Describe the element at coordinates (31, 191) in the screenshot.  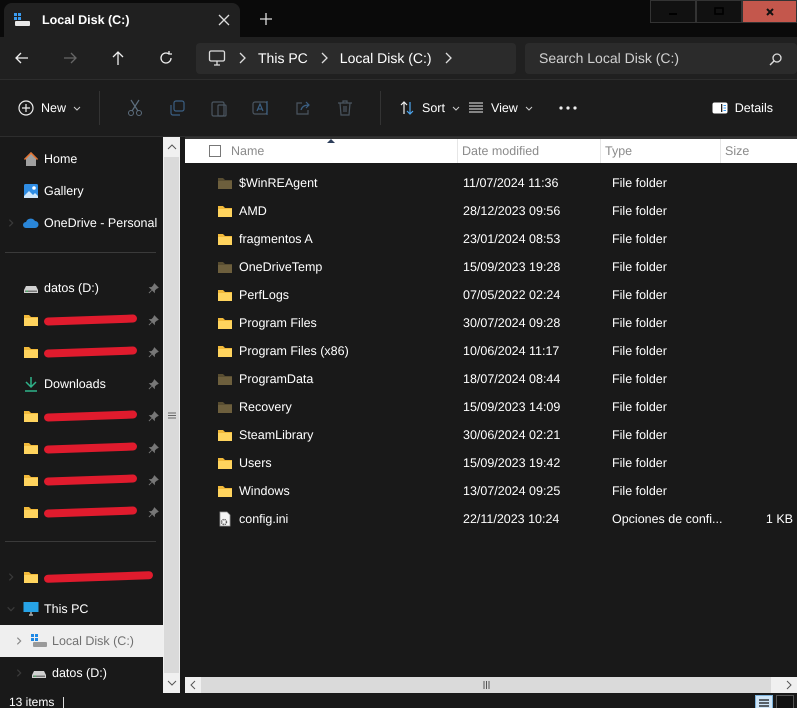
I see `gallery-icon` at that location.